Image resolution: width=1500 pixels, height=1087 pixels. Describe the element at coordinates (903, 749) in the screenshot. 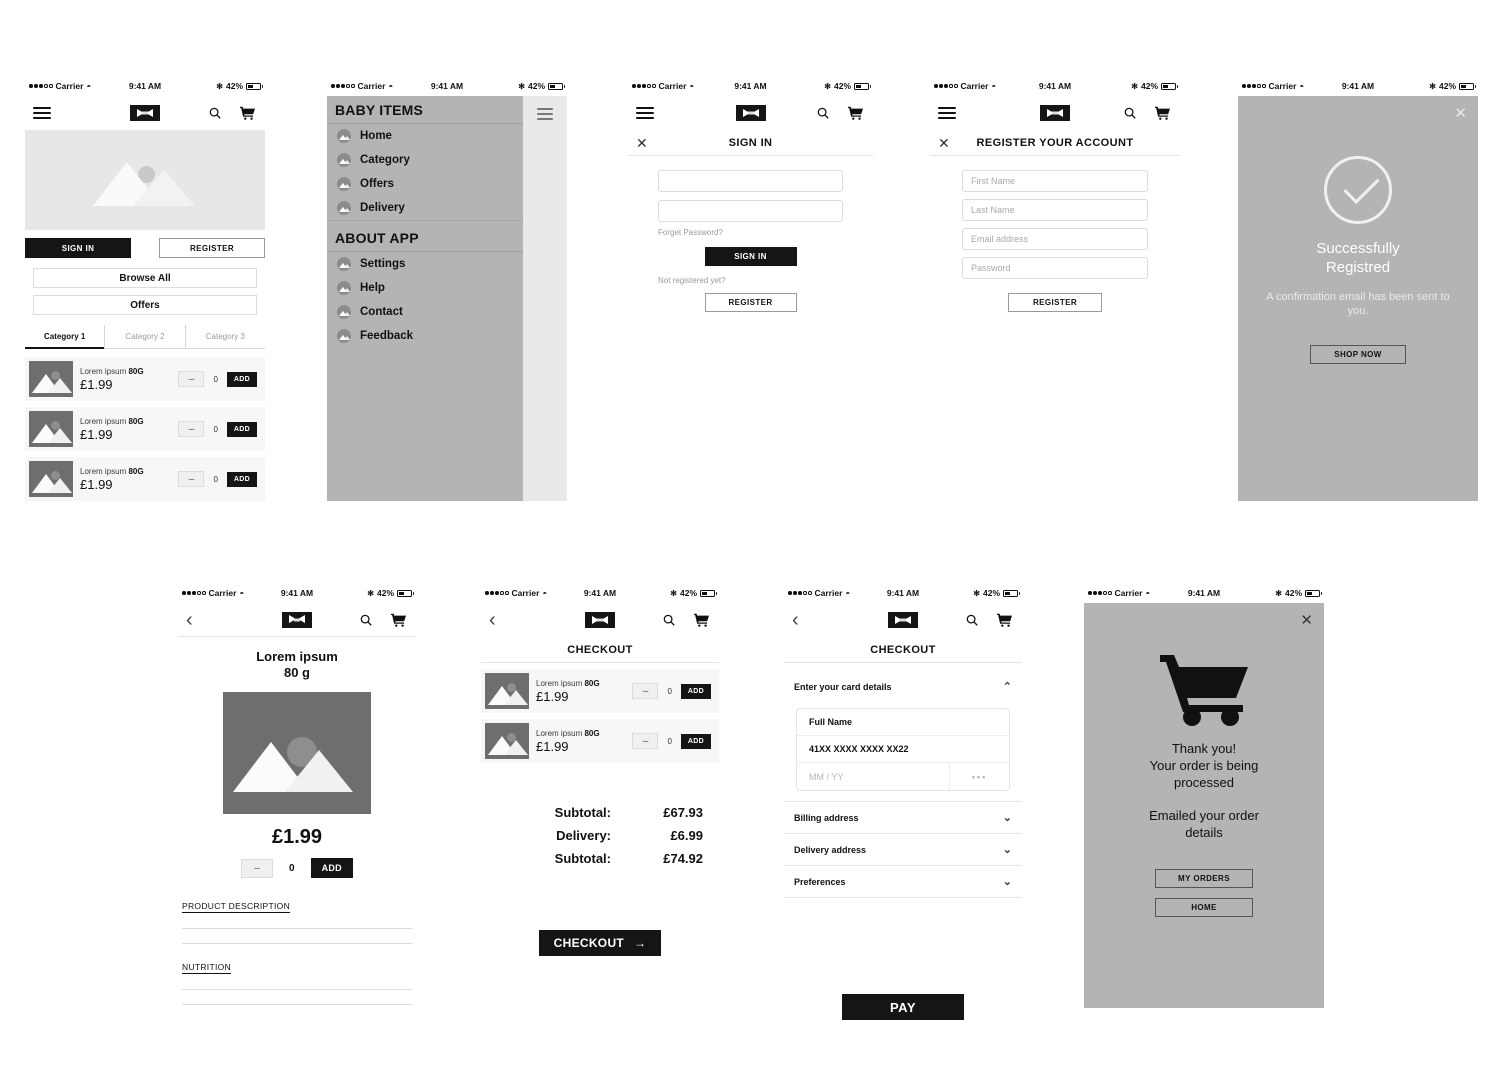

I see `card-number-field: 41XX XXXX XXXX XX22` at that location.